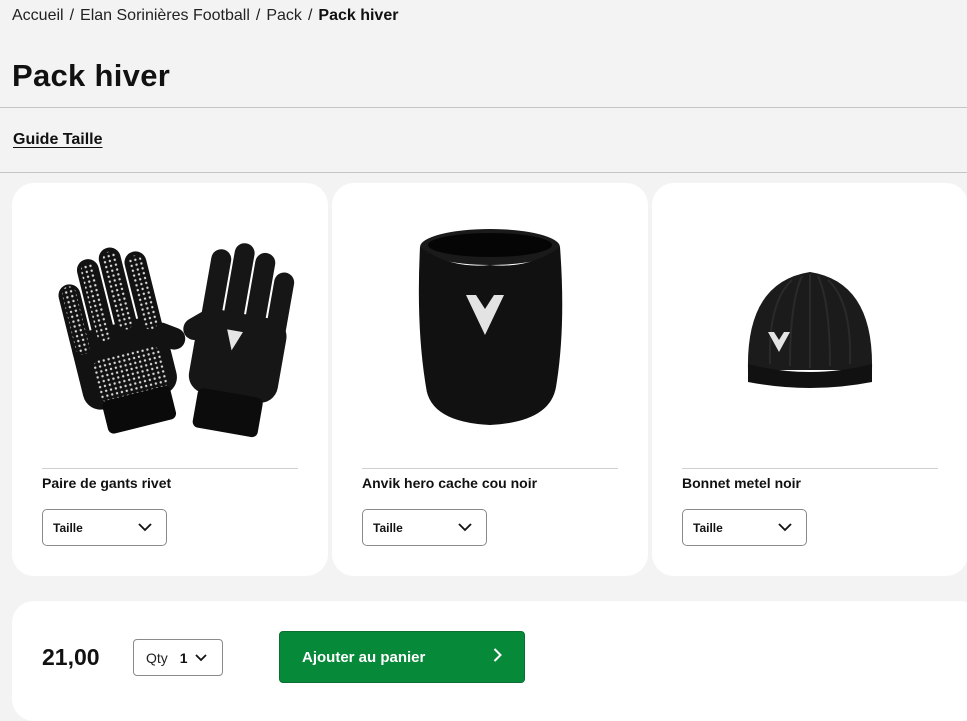 The height and width of the screenshot is (721, 967). I want to click on quantity-label: Qty, so click(157, 657).